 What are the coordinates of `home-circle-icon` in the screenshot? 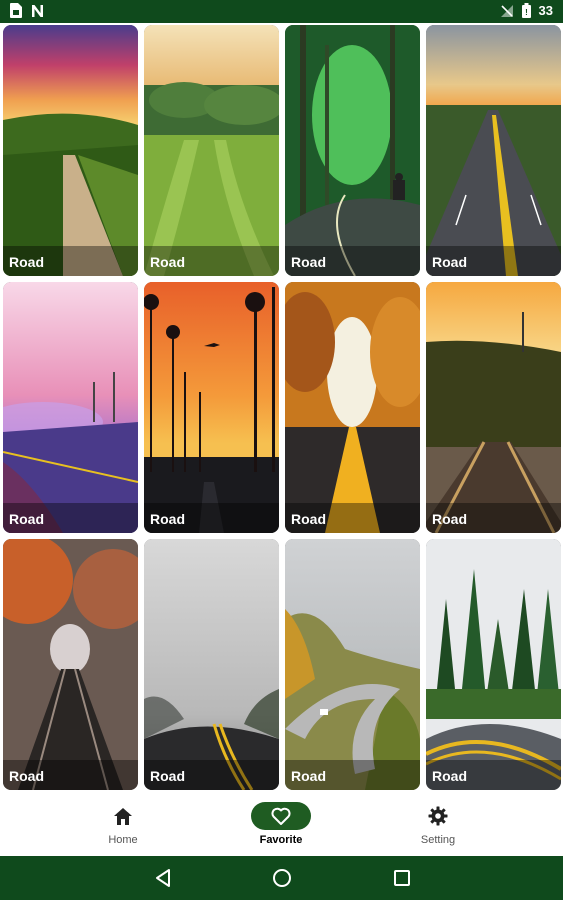 It's located at (282, 880).